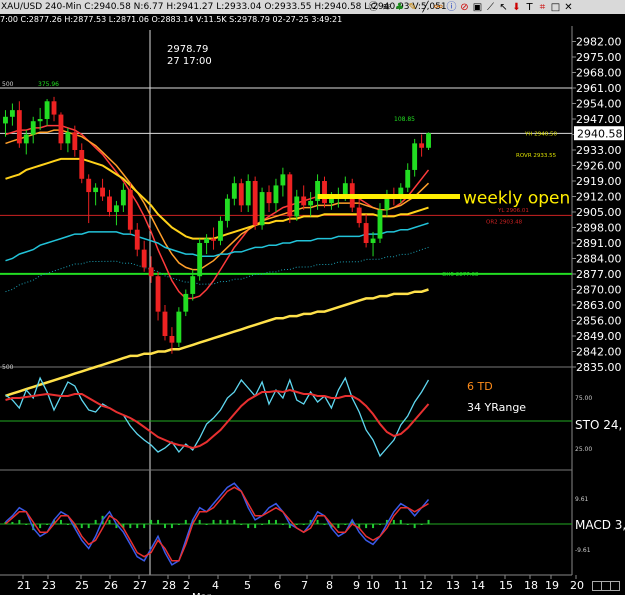 The height and width of the screenshot is (595, 625). Describe the element at coordinates (599, 150) in the screenshot. I see `y-tick-label: 2933.00` at that location.